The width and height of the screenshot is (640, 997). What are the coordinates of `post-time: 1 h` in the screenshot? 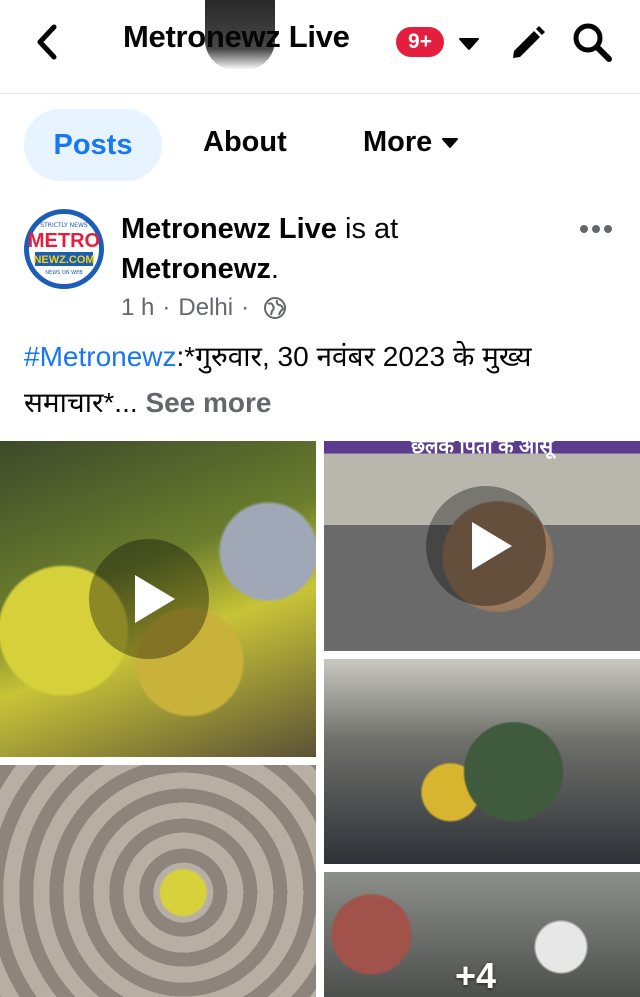 It's located at (137, 308).